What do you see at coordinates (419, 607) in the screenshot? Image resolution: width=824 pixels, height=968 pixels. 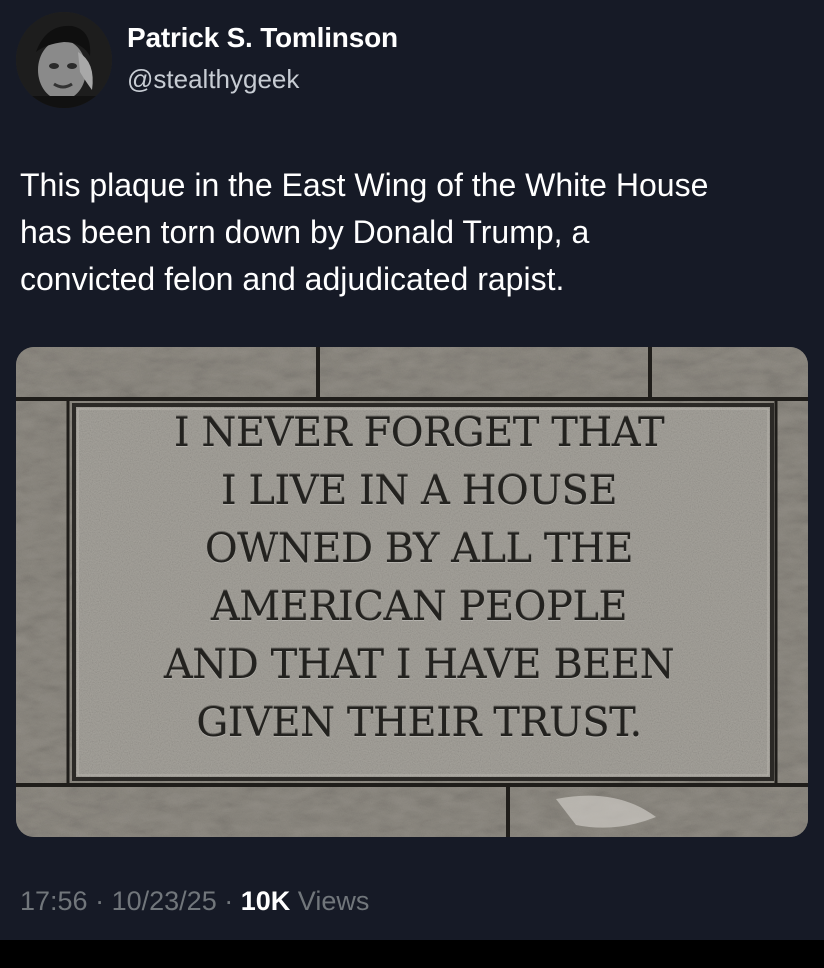 I see `plaque-line: AMERICAN PEOPLE` at bounding box center [419, 607].